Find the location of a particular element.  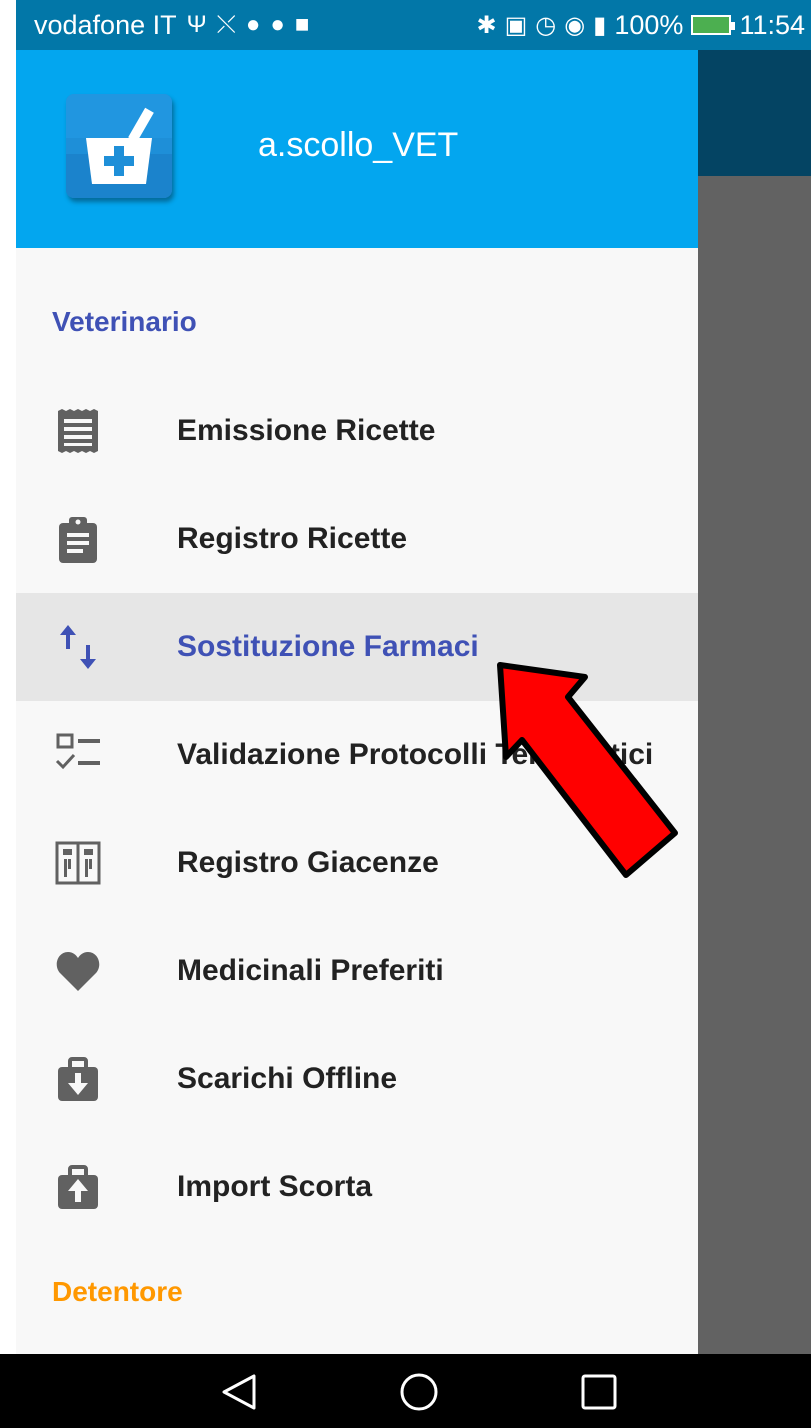

bluetooth-icon: ✱ is located at coordinates (486, 25).